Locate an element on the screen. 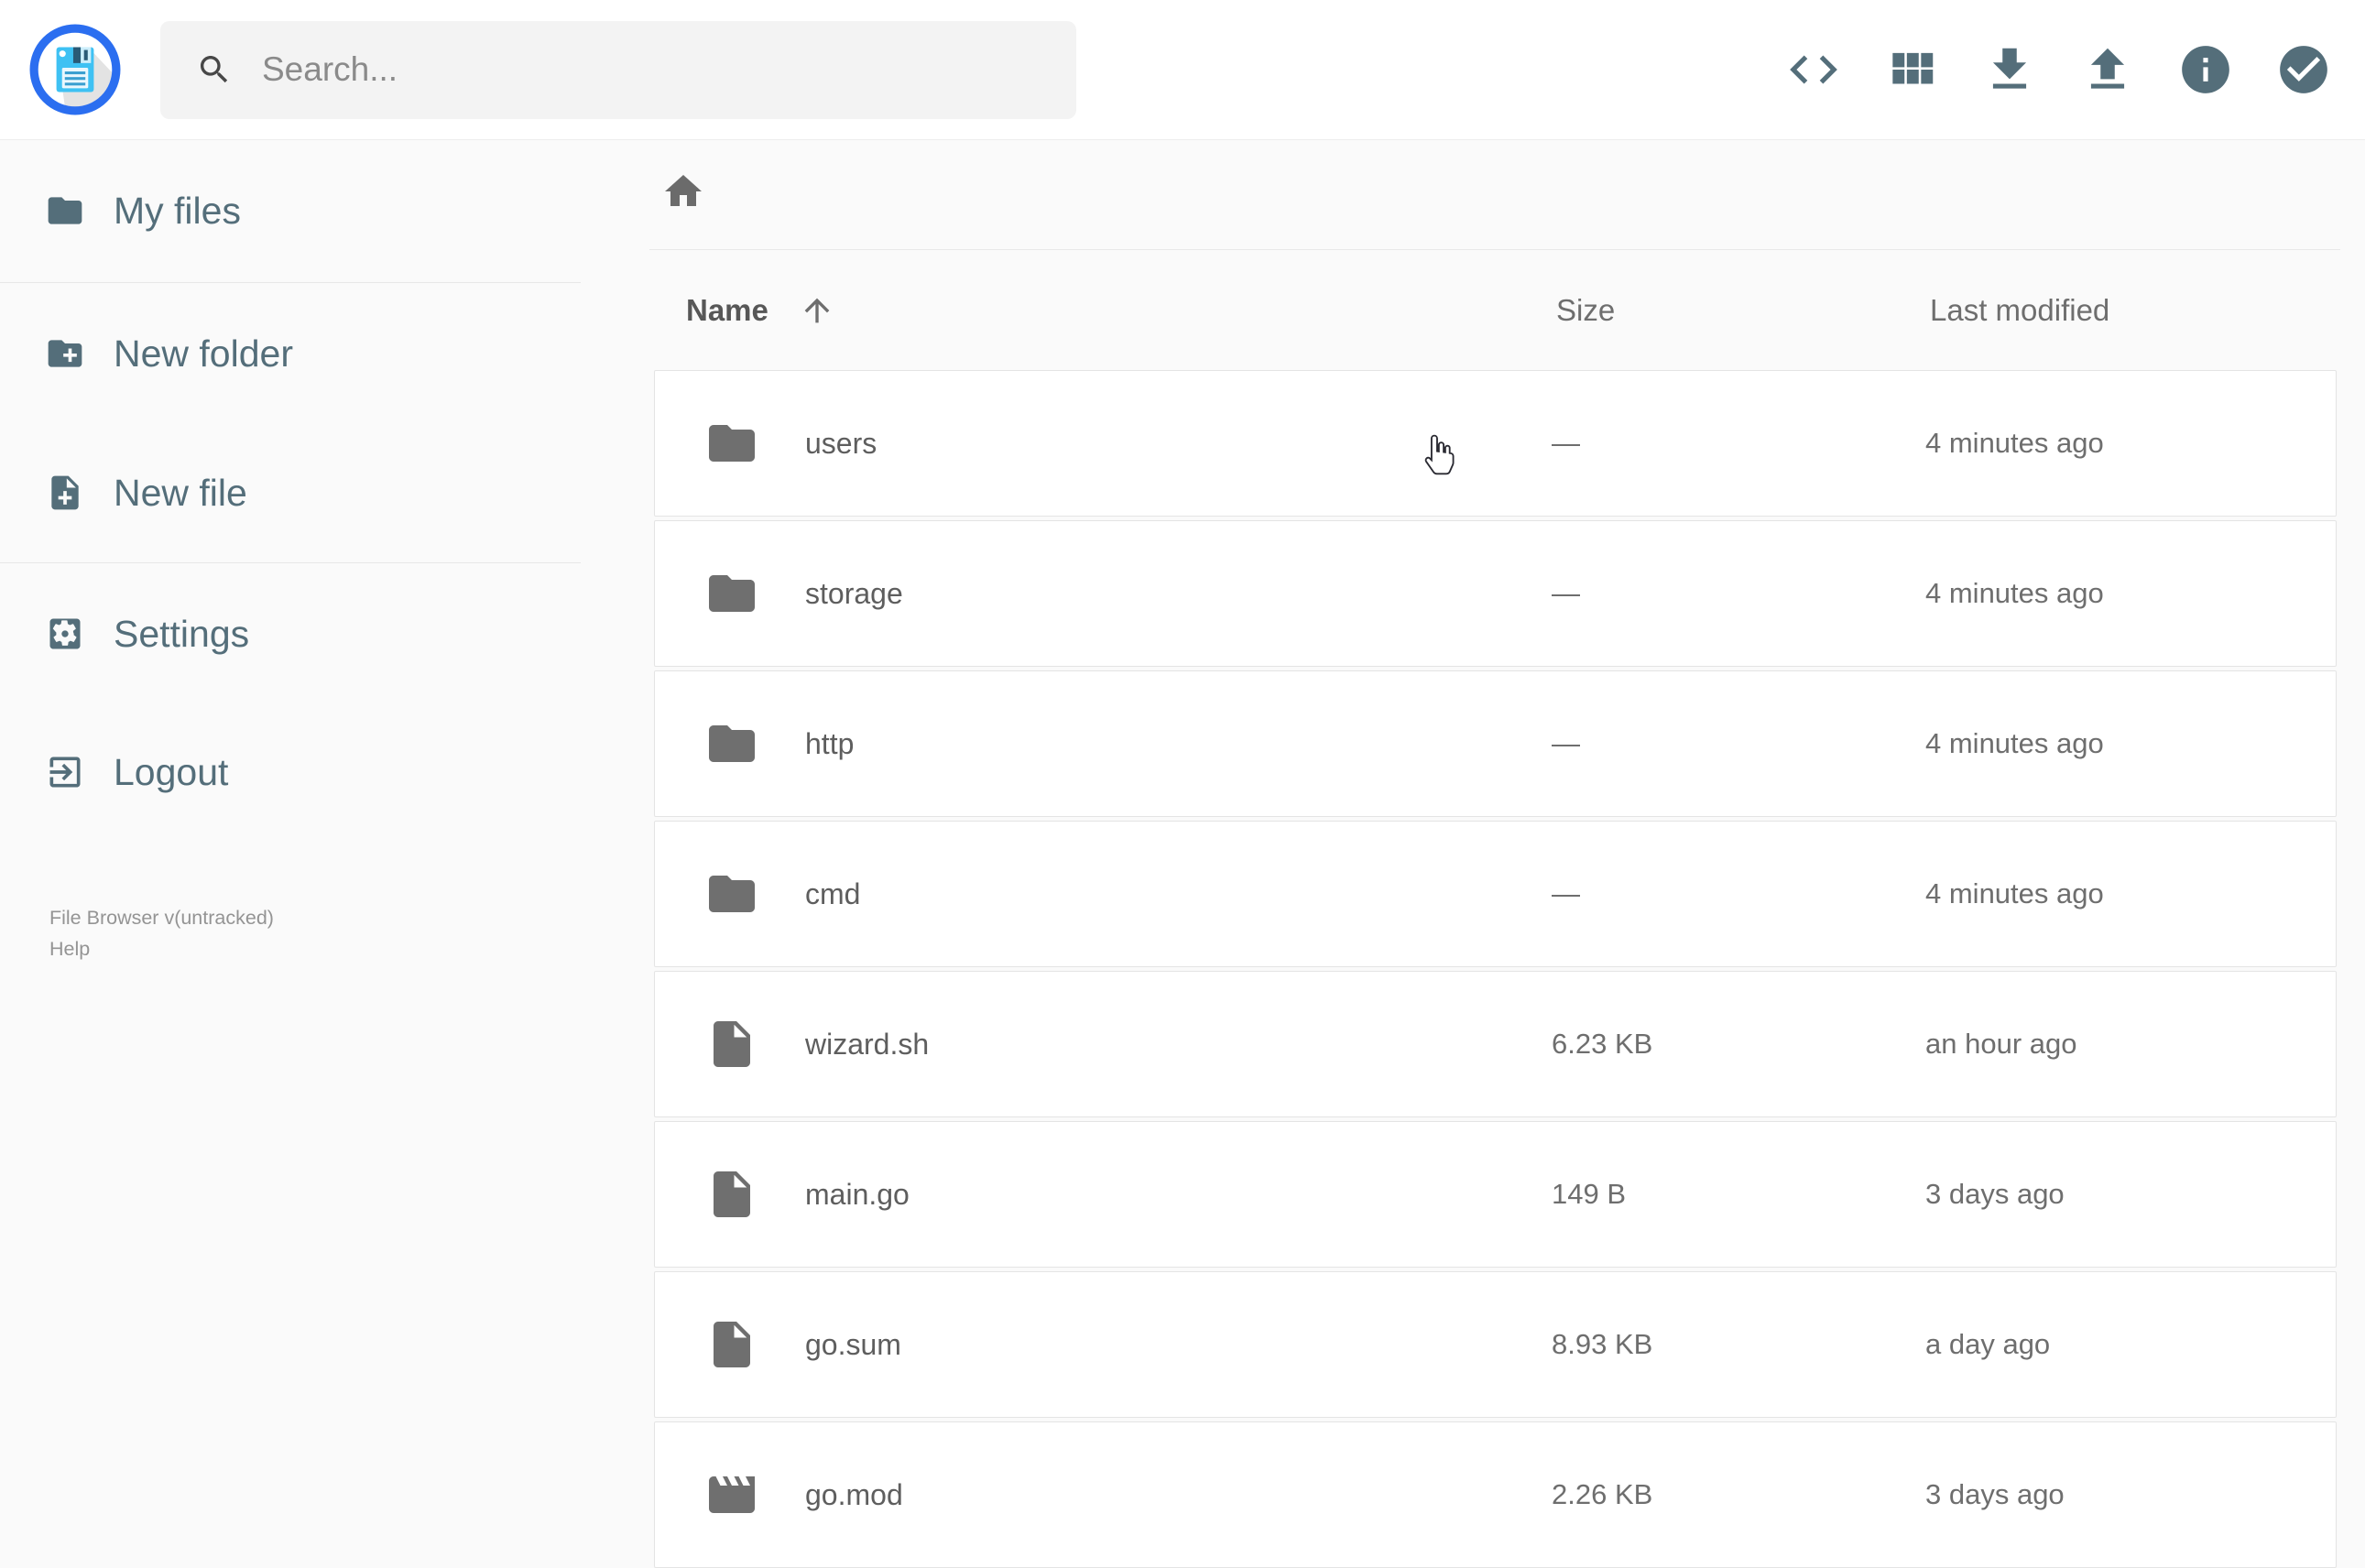 The height and width of the screenshot is (1568, 2365). breadcrumb is located at coordinates (1494, 194).